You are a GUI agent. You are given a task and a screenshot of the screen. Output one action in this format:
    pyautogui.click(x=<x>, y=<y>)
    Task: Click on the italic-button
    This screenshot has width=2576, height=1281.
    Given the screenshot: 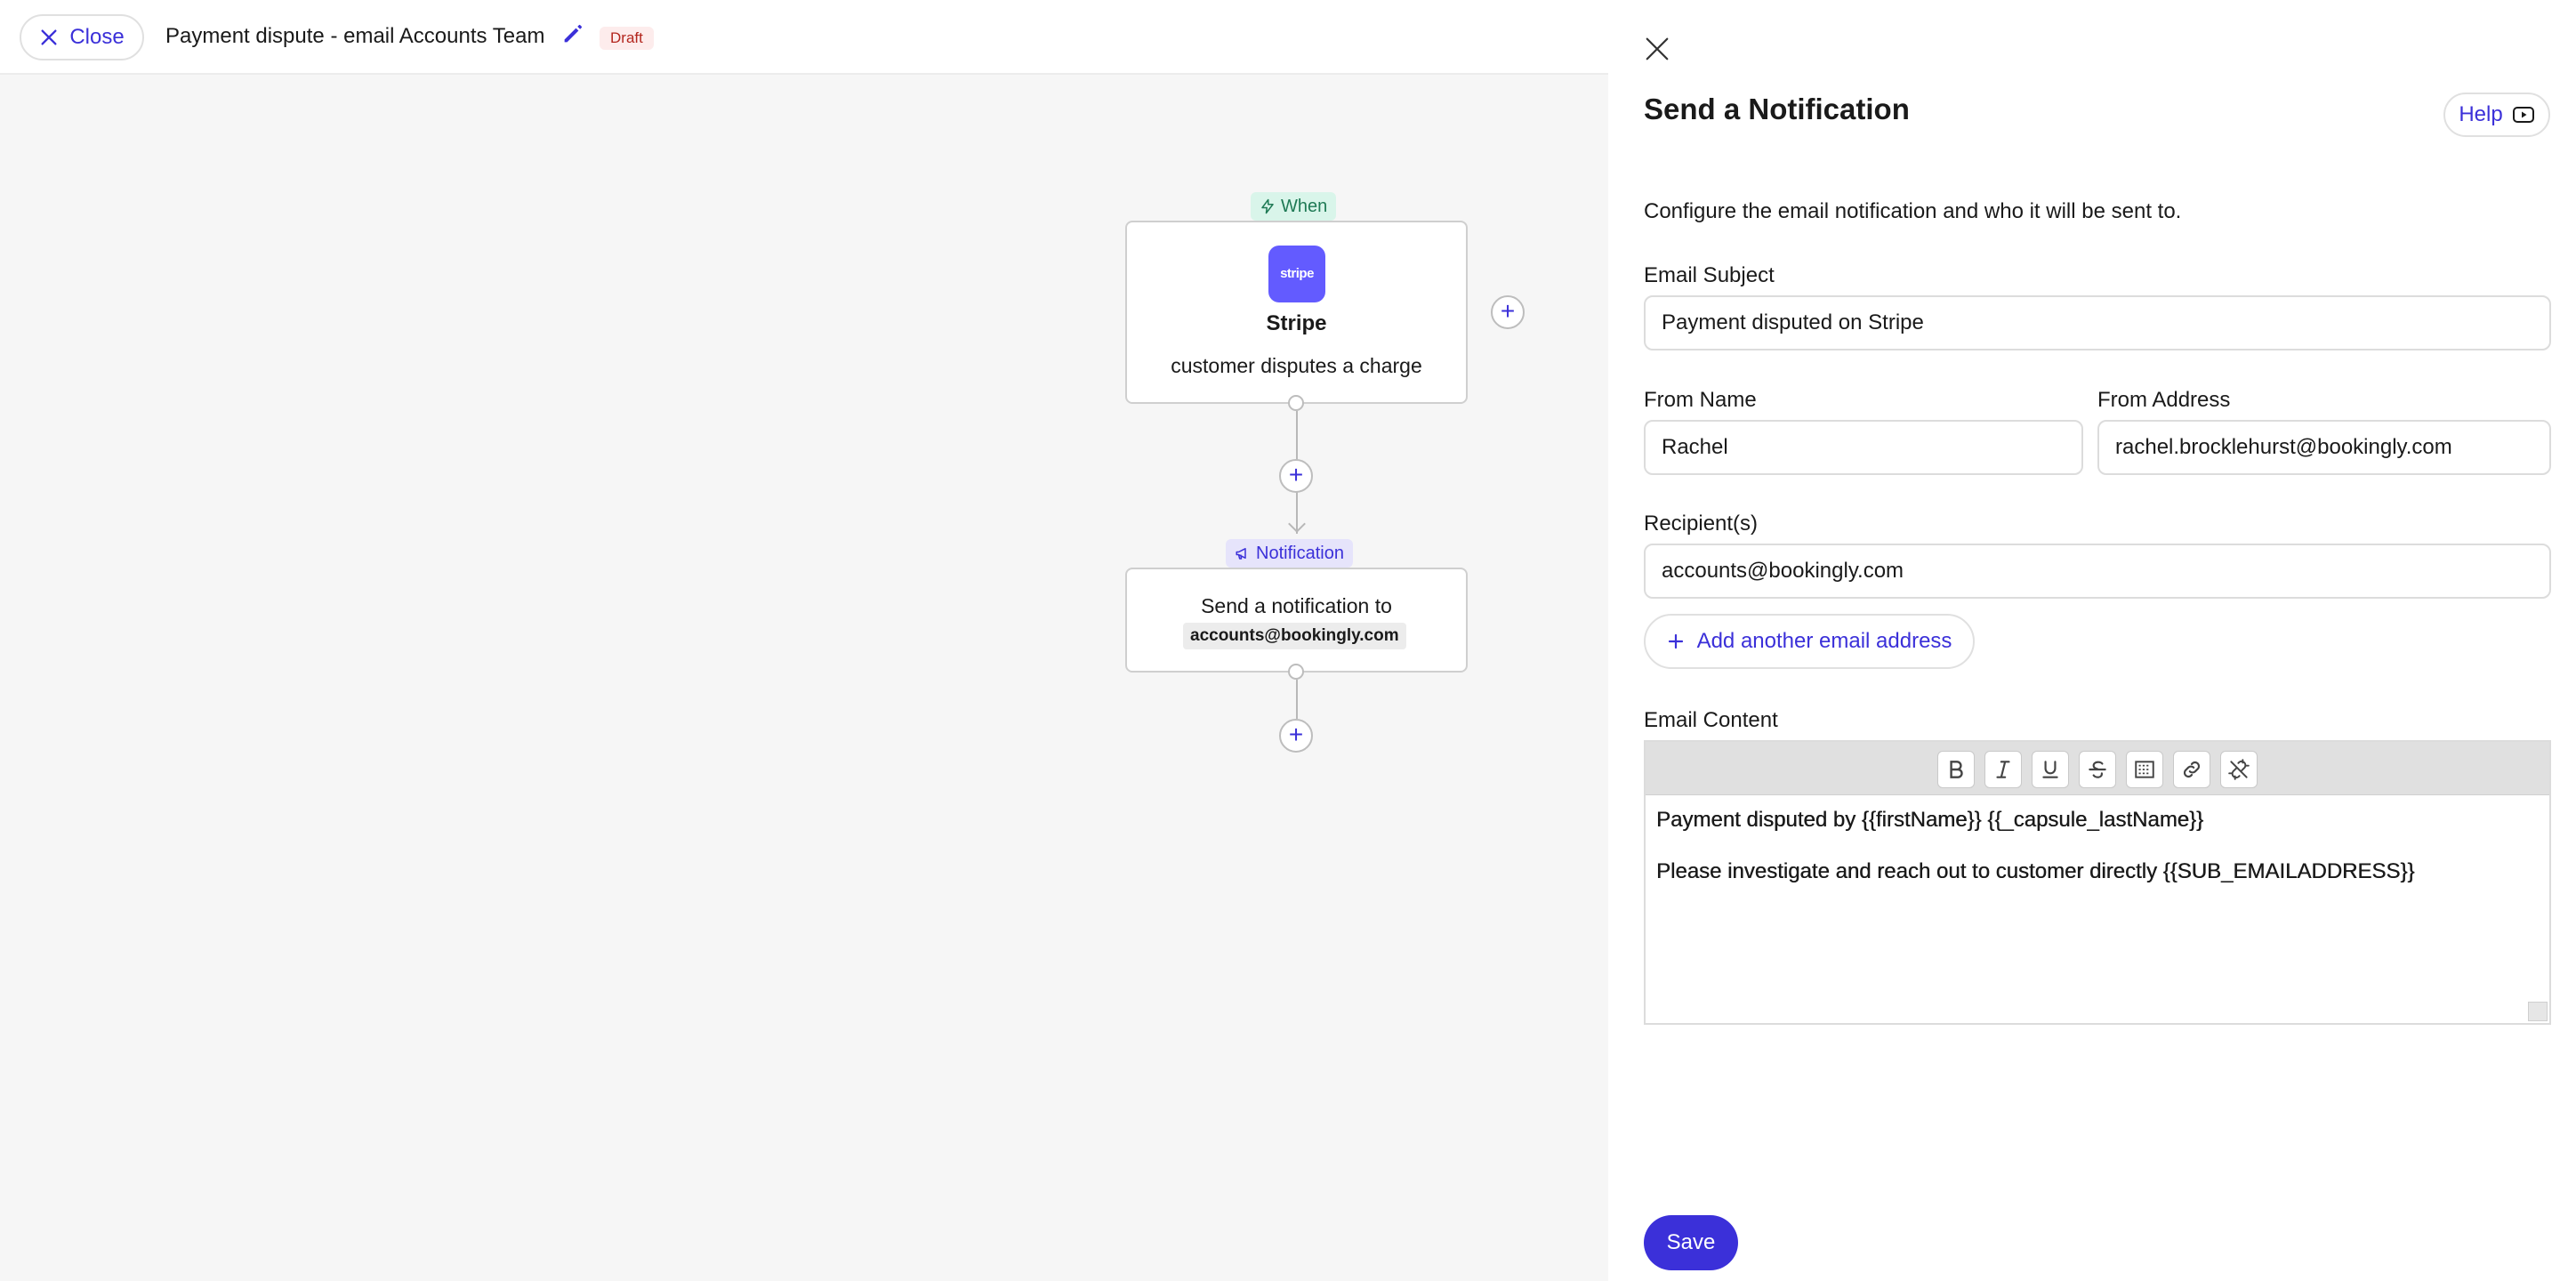 What is the action you would take?
    pyautogui.click(x=2003, y=769)
    